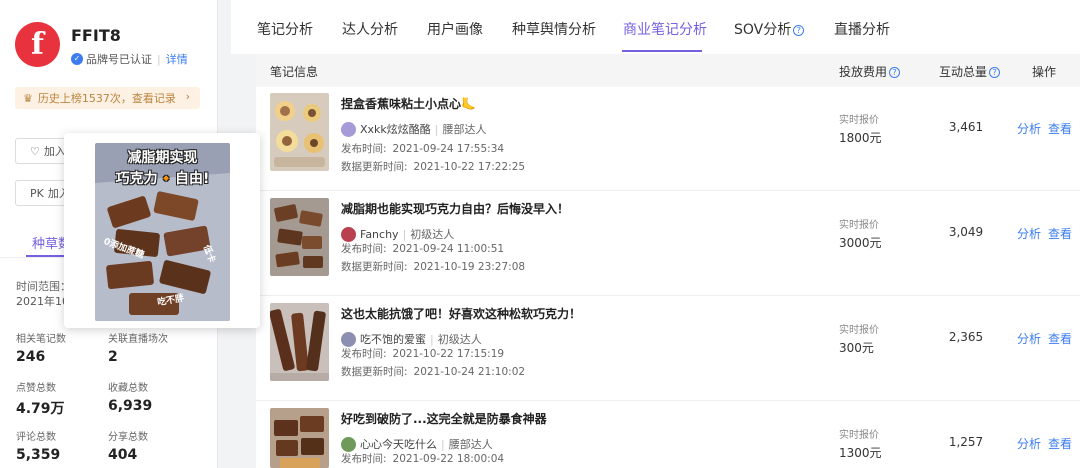  I want to click on publish-value: 2021-10-22 17:15:19, so click(448, 354).